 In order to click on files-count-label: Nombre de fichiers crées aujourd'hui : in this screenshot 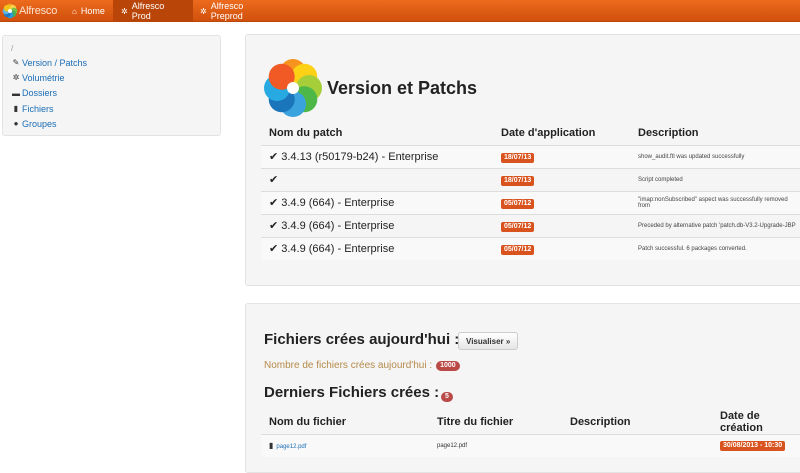, I will do `click(348, 365)`.